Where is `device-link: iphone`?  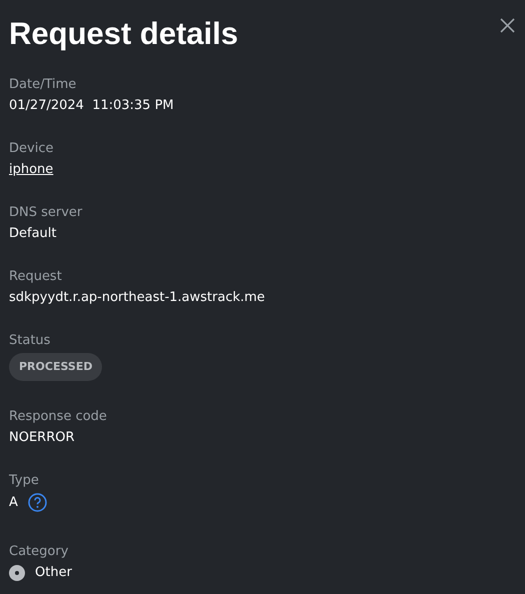
device-link: iphone is located at coordinates (31, 169).